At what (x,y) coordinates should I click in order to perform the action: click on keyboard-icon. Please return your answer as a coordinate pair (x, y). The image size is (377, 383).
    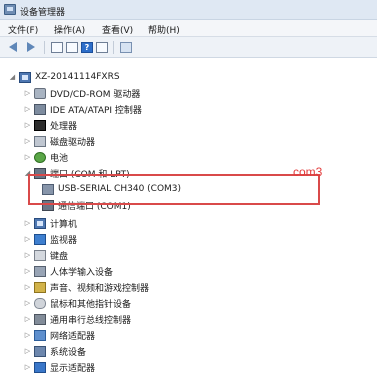
    Looking at the image, I should click on (40, 255).